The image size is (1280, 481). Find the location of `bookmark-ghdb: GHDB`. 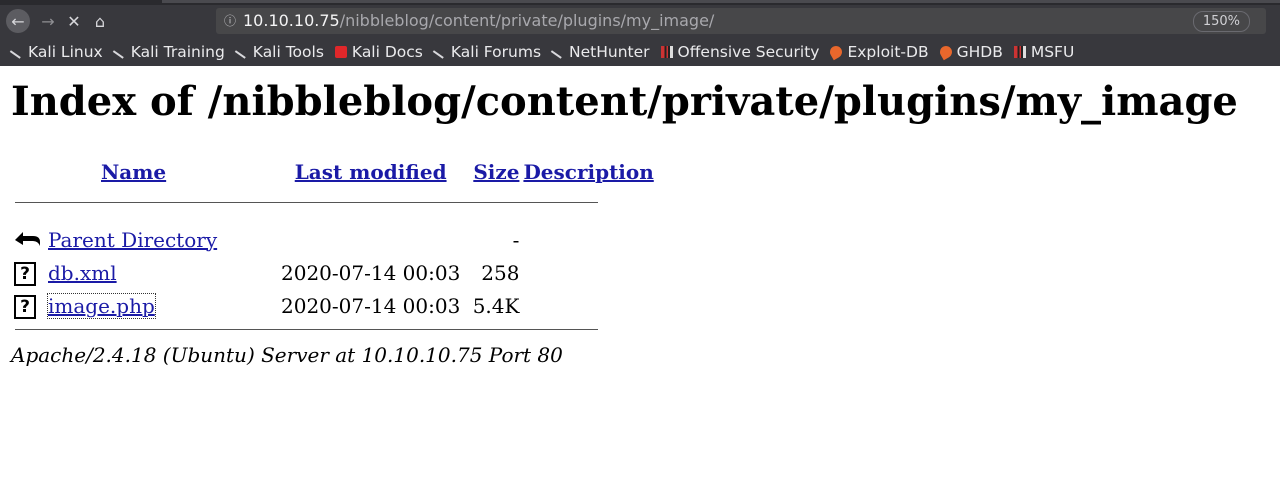

bookmark-ghdb: GHDB is located at coordinates (970, 52).